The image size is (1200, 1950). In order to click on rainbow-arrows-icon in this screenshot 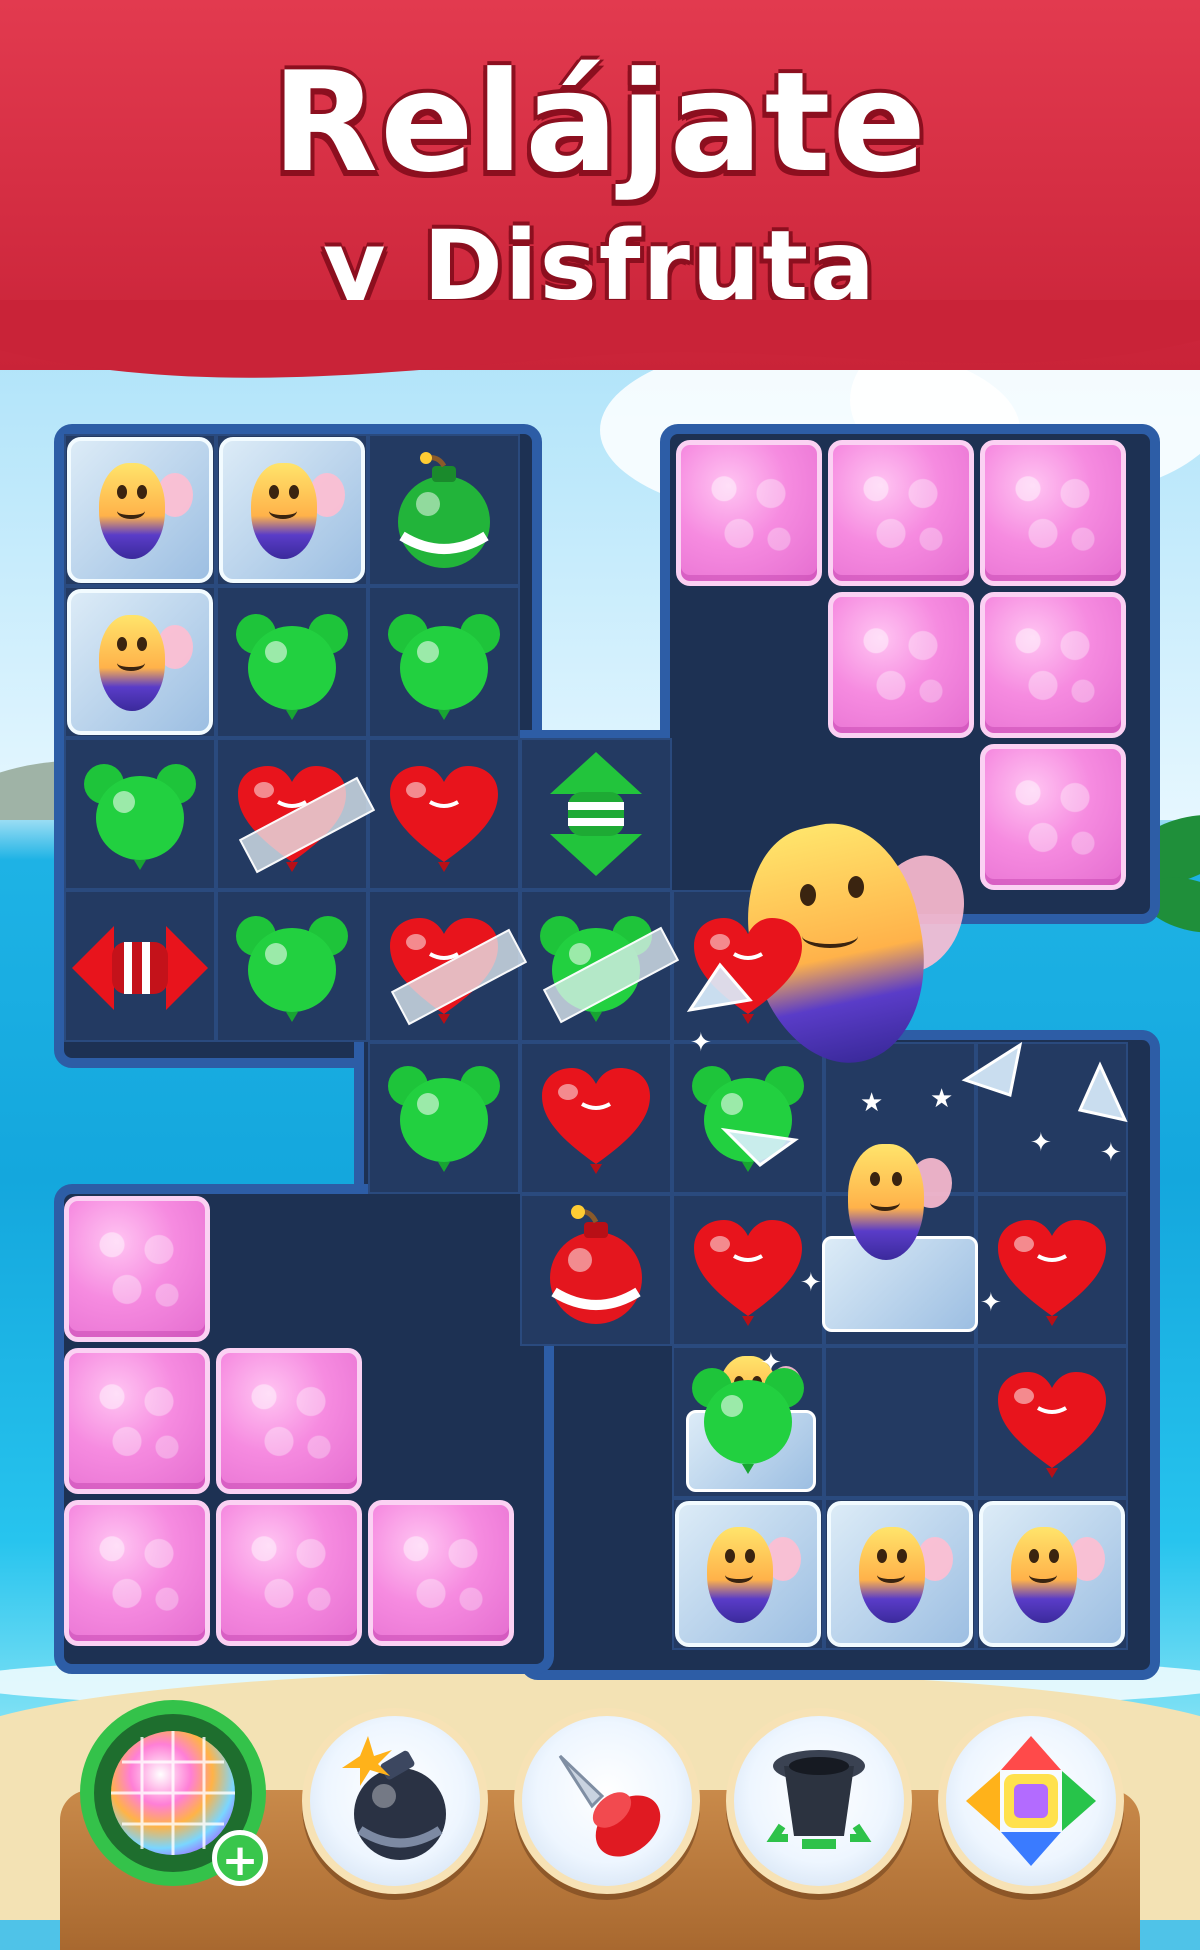, I will do `click(1031, 1801)`.